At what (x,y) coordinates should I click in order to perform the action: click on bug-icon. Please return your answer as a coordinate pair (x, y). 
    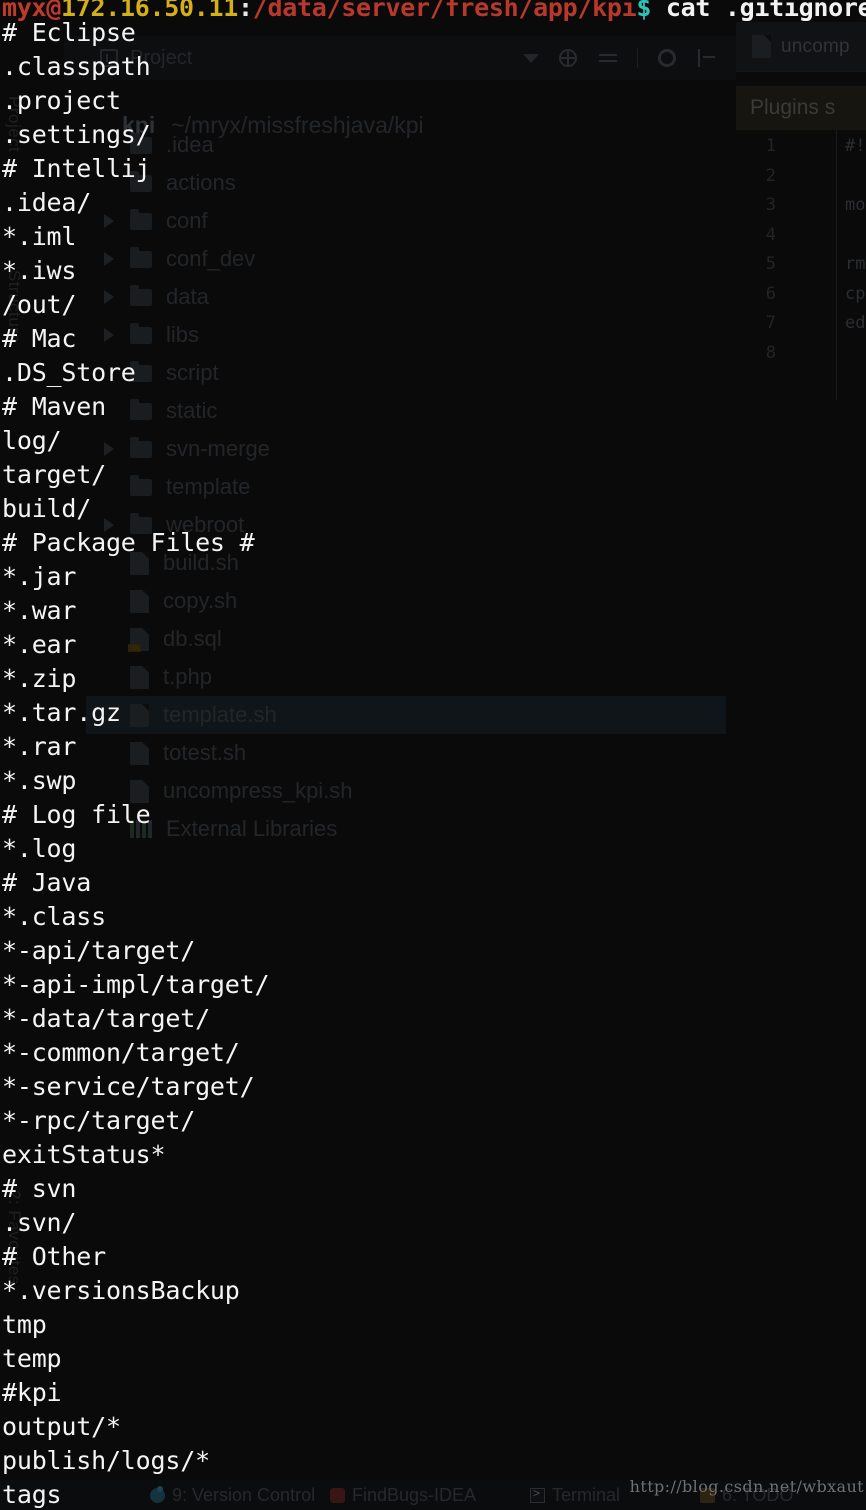
    Looking at the image, I should click on (337, 1495).